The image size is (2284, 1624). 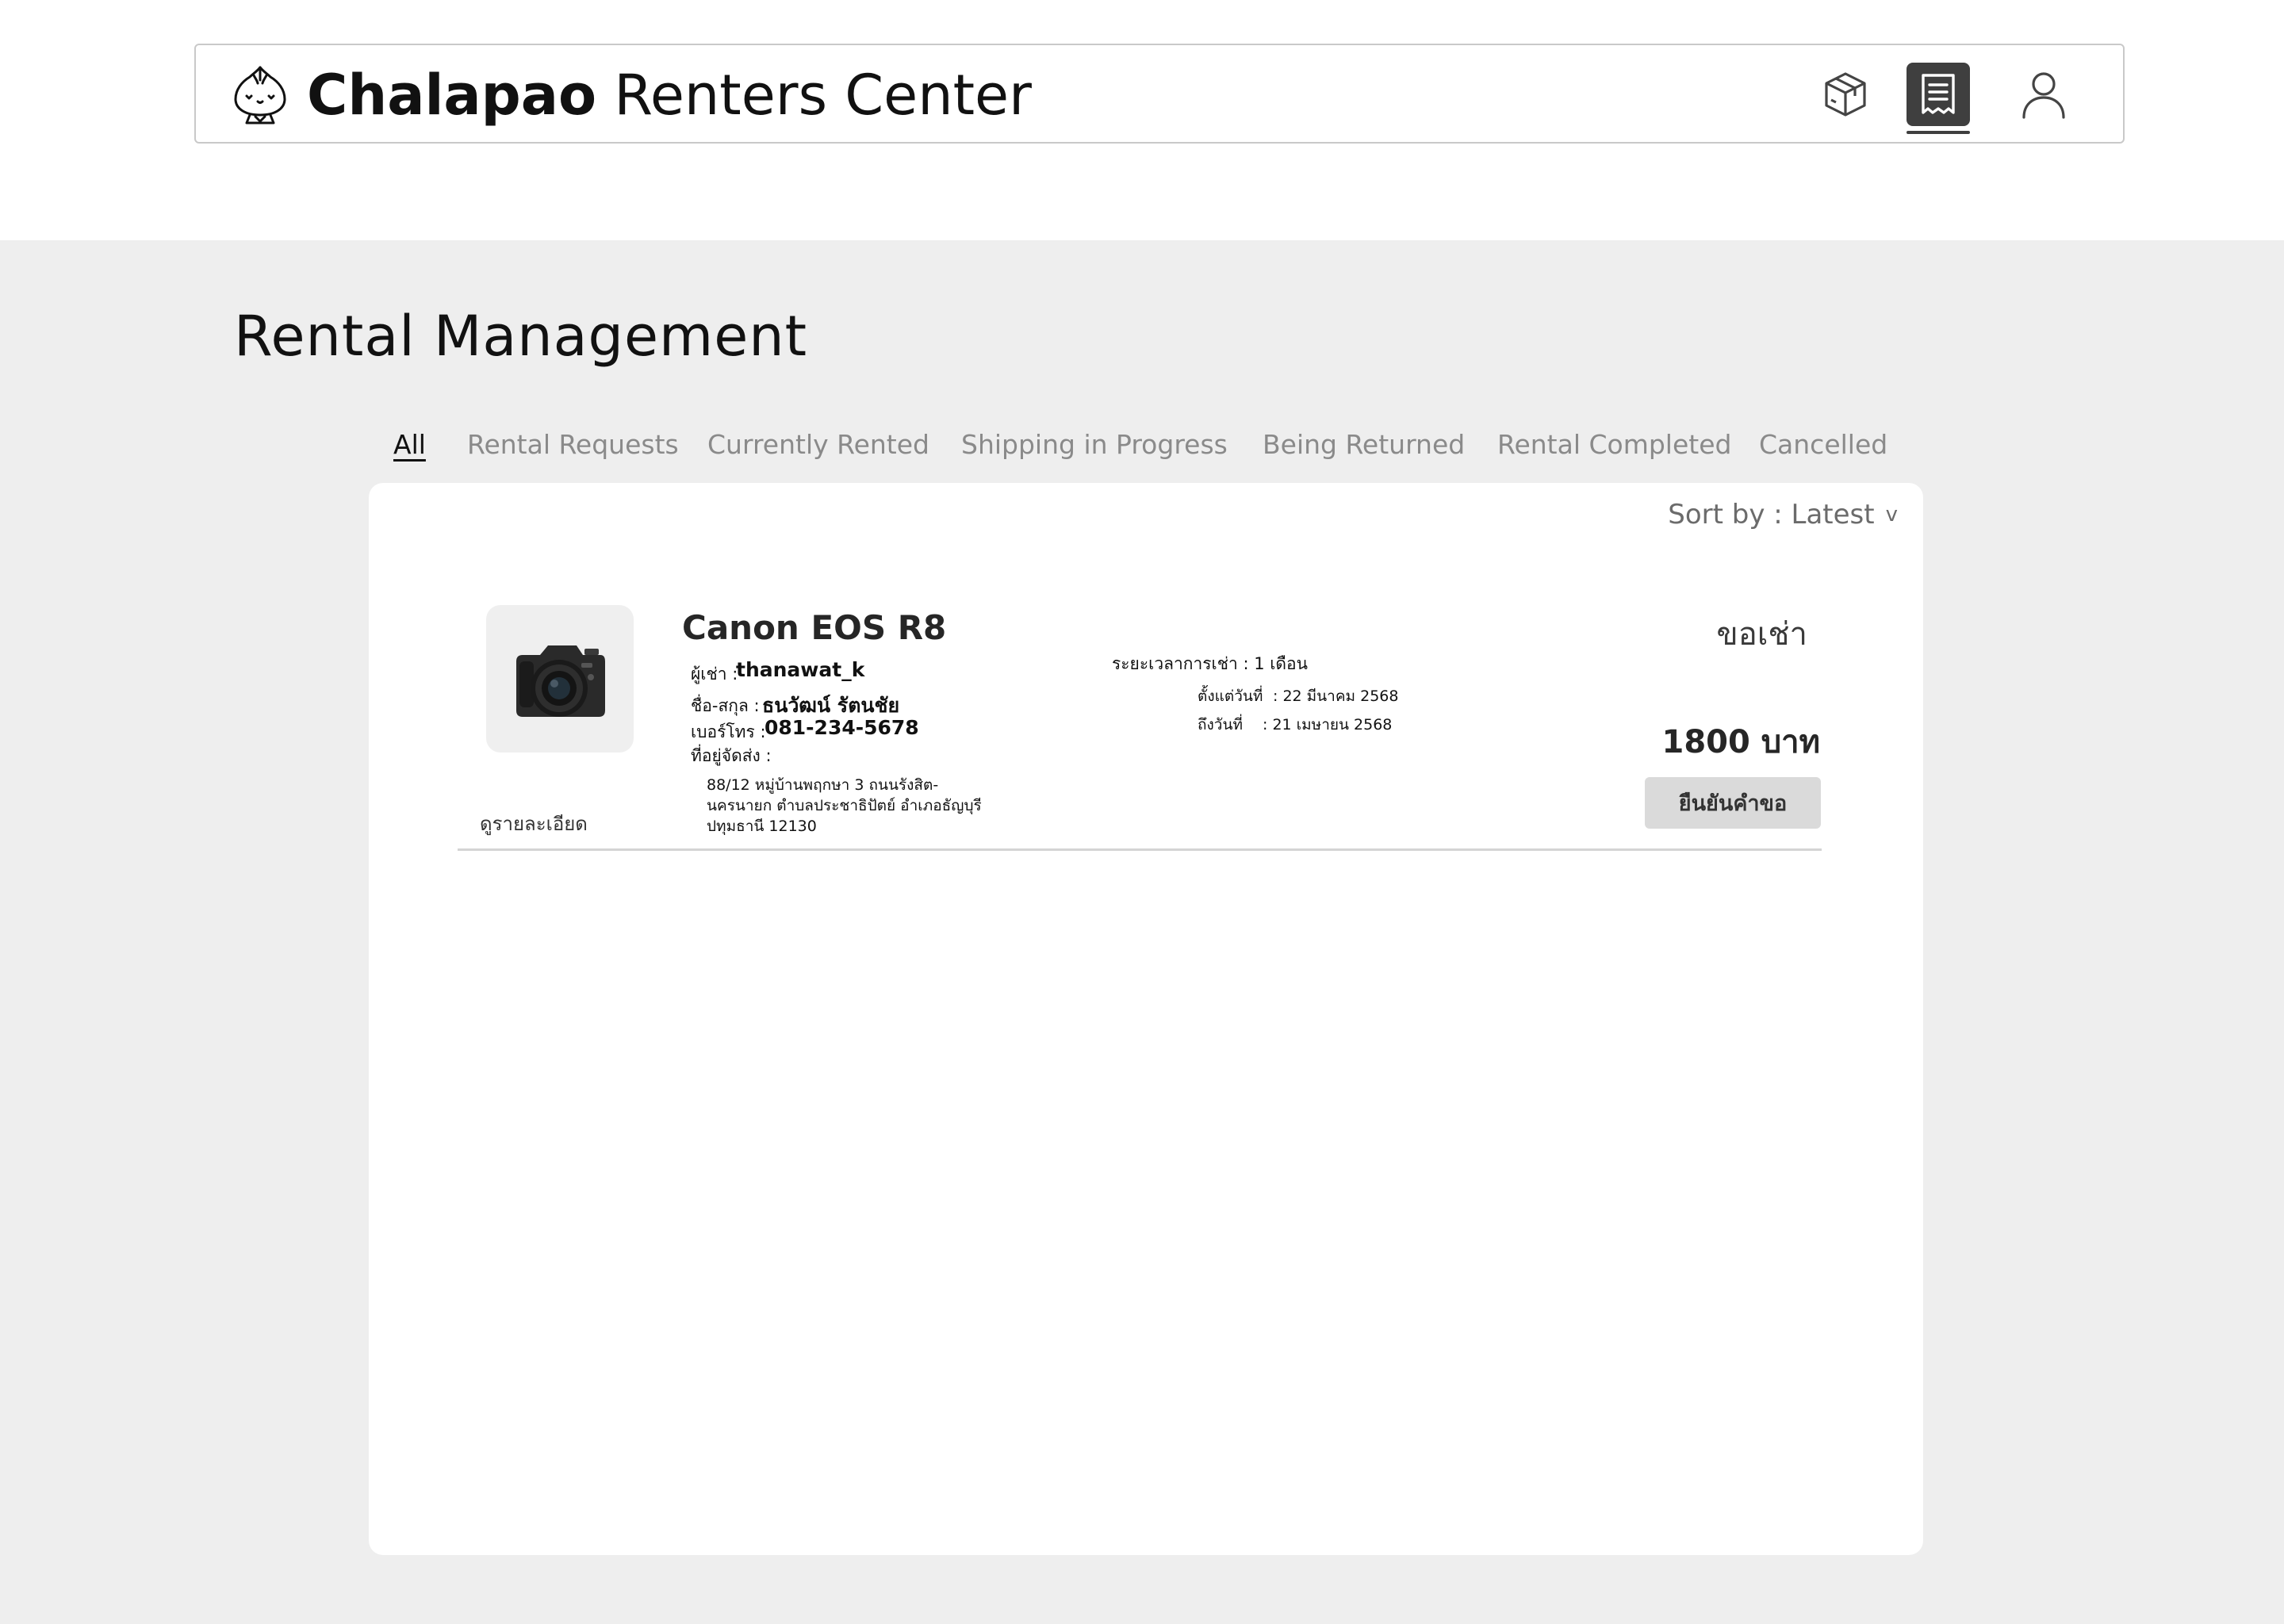 What do you see at coordinates (1210, 663) in the screenshot?
I see `rental-period: ระยะเวลาการเช่า : 1 เดือน` at bounding box center [1210, 663].